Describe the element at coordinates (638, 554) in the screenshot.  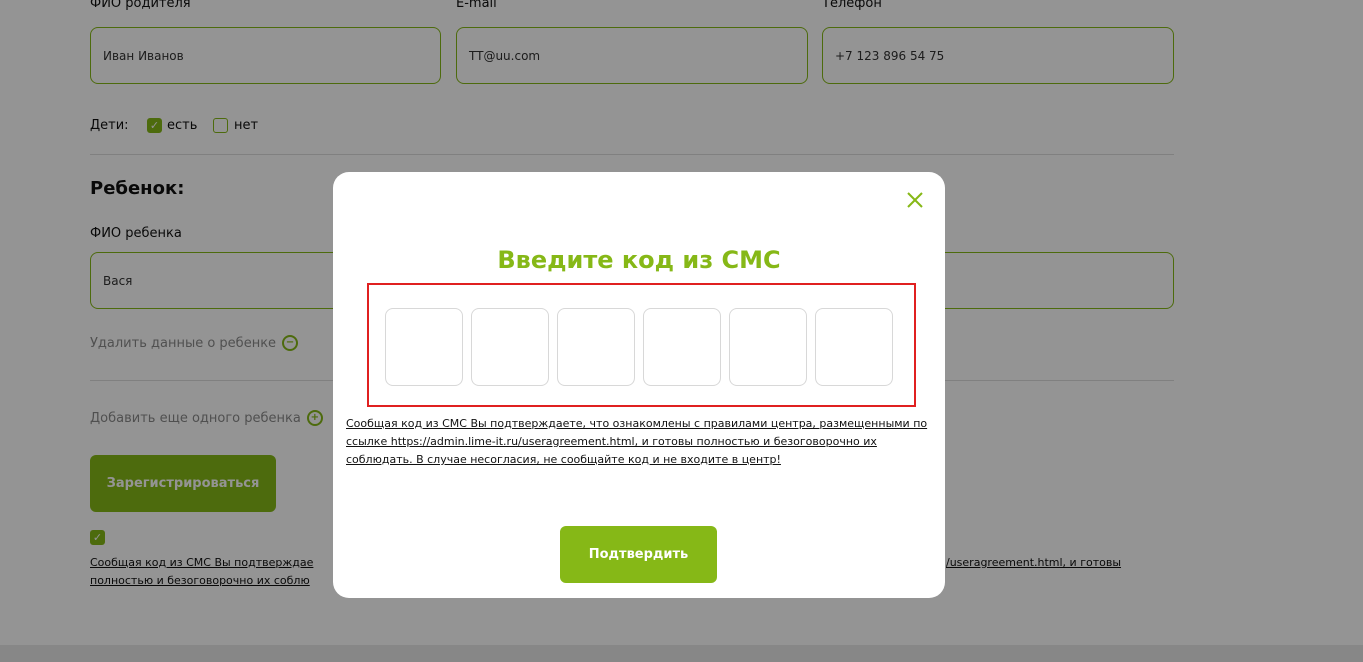
I see `confirm-button: Подтвердить` at that location.